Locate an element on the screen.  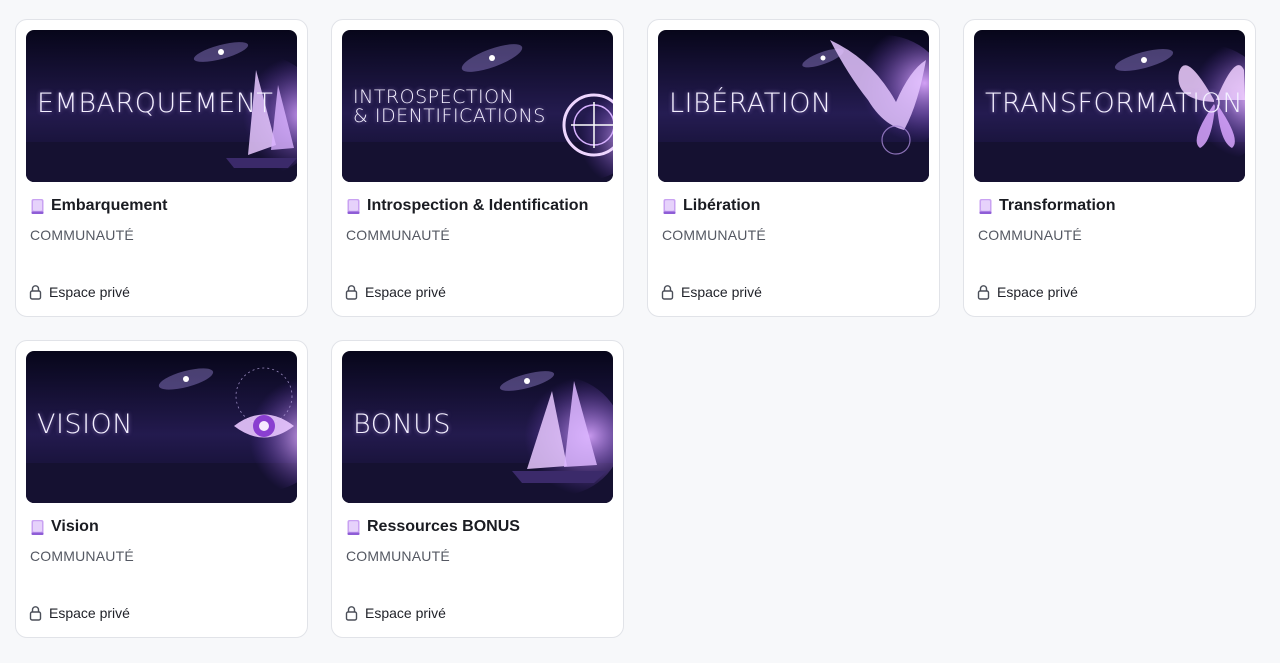
space-title-row: Ressources BONUS is located at coordinates (433, 527).